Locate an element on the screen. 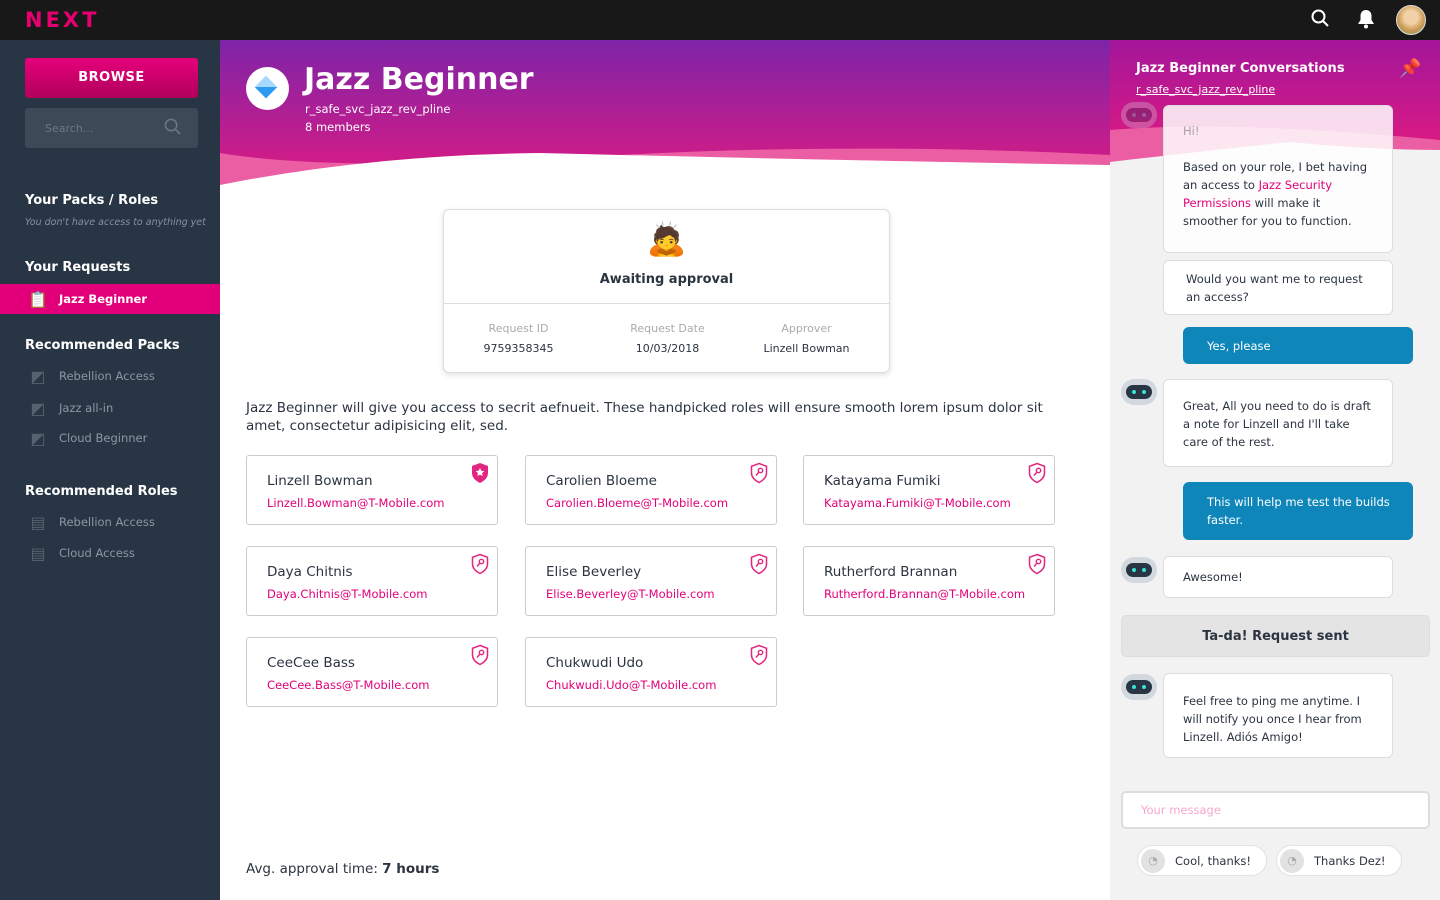 The height and width of the screenshot is (900, 1440). person-name: Elise Beverley is located at coordinates (594, 572).